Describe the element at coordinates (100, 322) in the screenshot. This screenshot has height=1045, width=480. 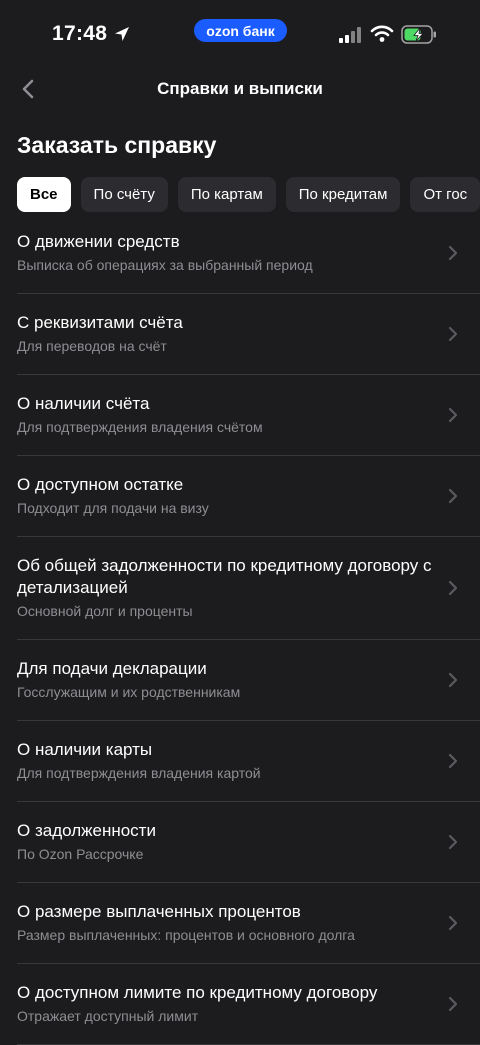
I see `item-title: С реквизитами счёта` at that location.